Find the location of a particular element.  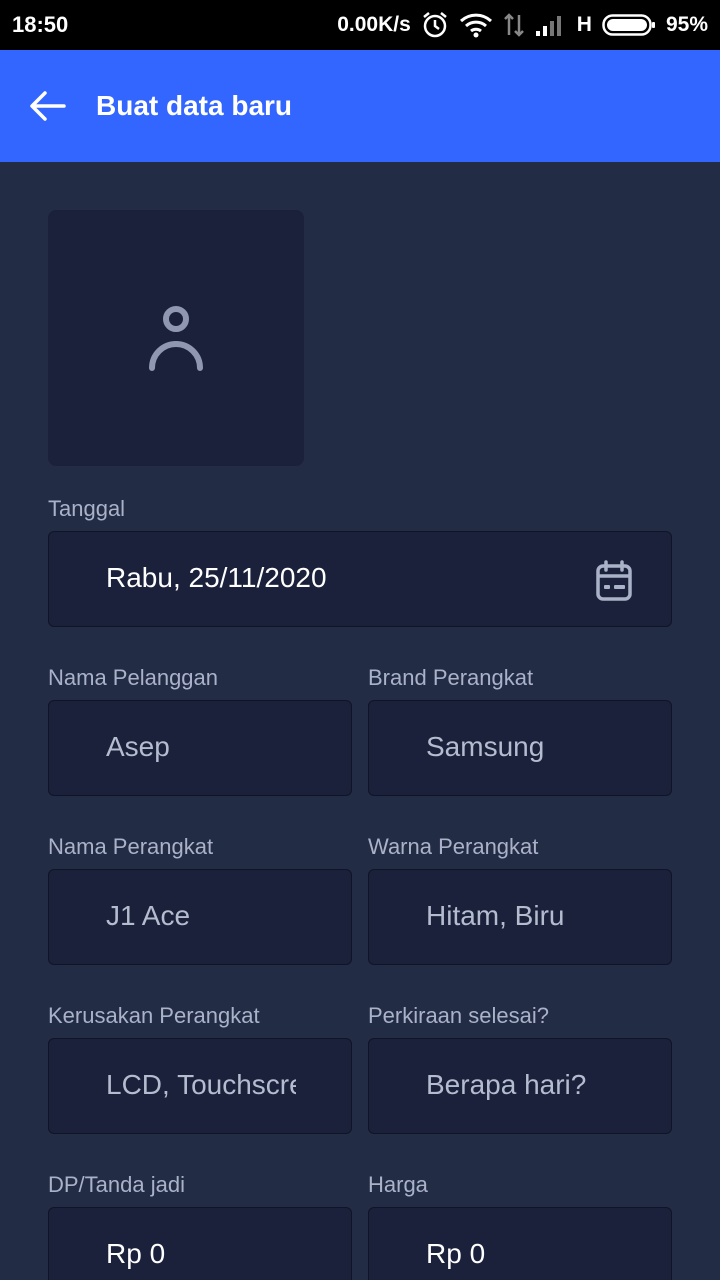

dp-label: DP/Tanda jadi is located at coordinates (116, 1184).